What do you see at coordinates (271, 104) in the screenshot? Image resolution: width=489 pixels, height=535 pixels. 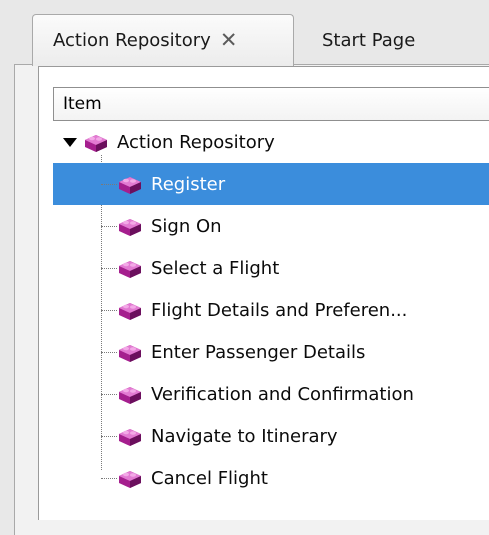 I see `column-header-item: Item` at bounding box center [271, 104].